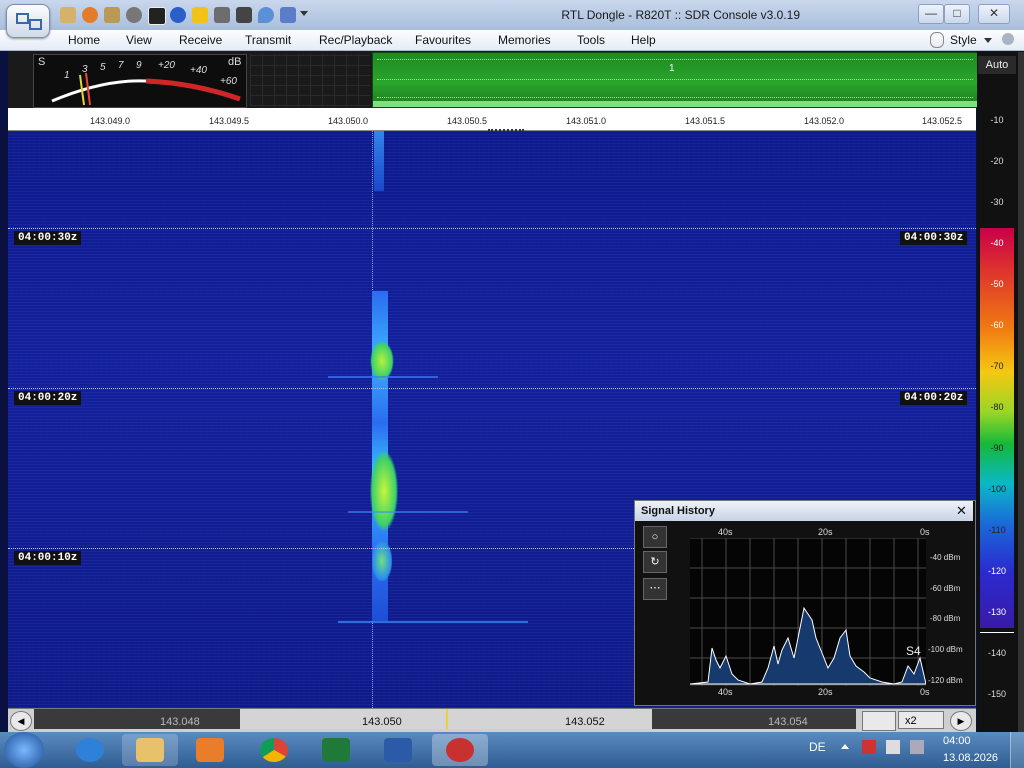 This screenshot has height=768, width=1024. Describe the element at coordinates (997, 65) in the screenshot. I see `auto-button: Auto` at that location.